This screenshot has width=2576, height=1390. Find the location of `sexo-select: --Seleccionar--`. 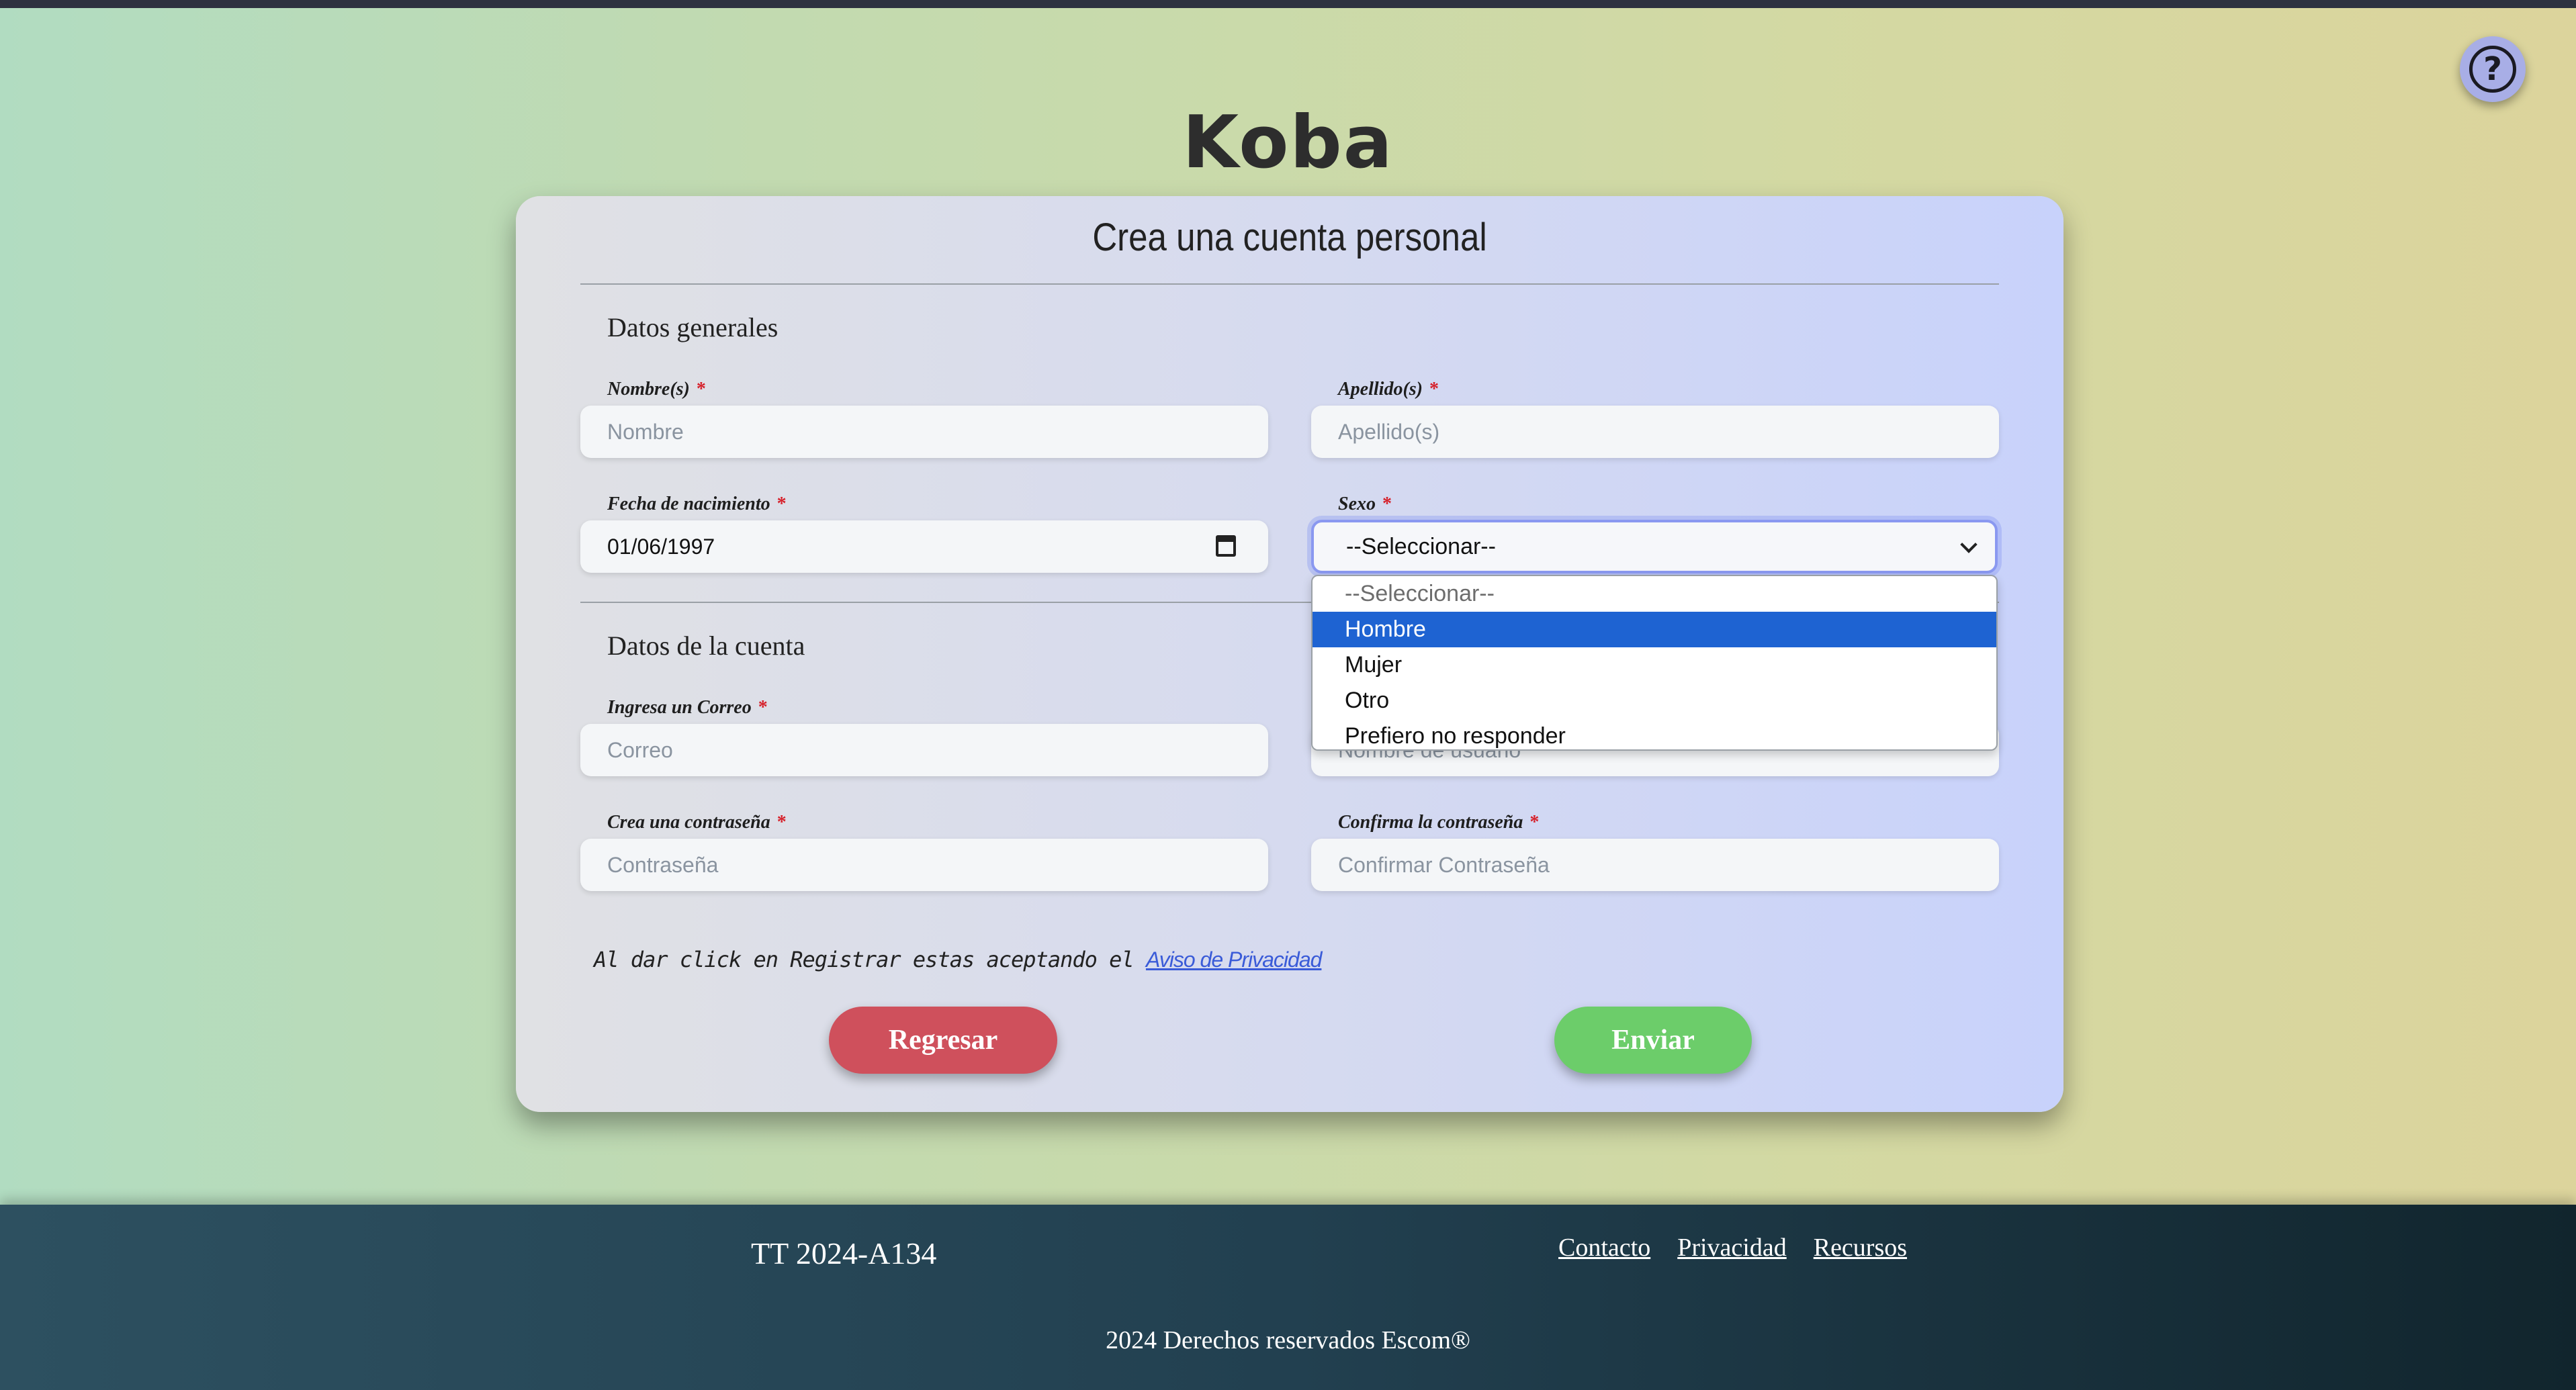

sexo-select: --Seleccionar-- is located at coordinates (1655, 546).